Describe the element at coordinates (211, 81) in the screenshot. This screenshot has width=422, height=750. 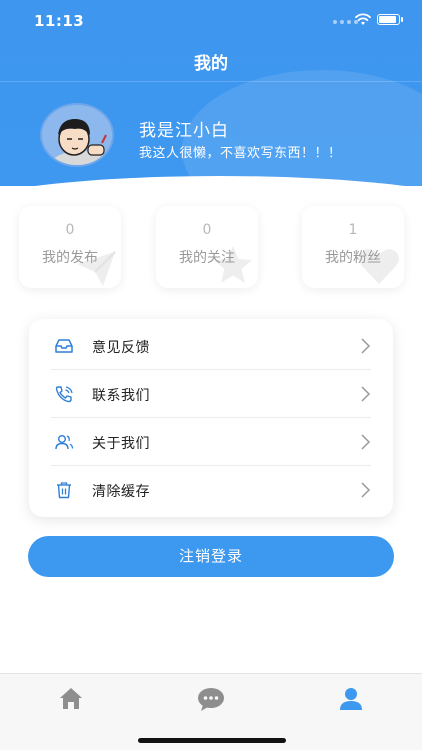
I see `title-divider` at that location.